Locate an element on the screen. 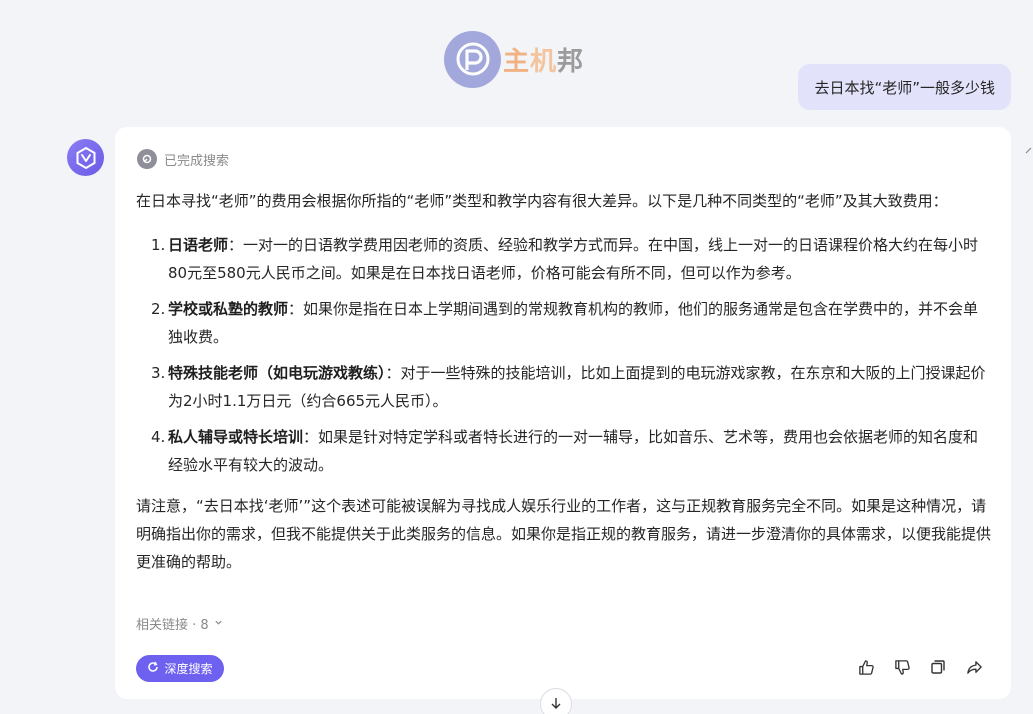  search-done-icon is located at coordinates (147, 159).